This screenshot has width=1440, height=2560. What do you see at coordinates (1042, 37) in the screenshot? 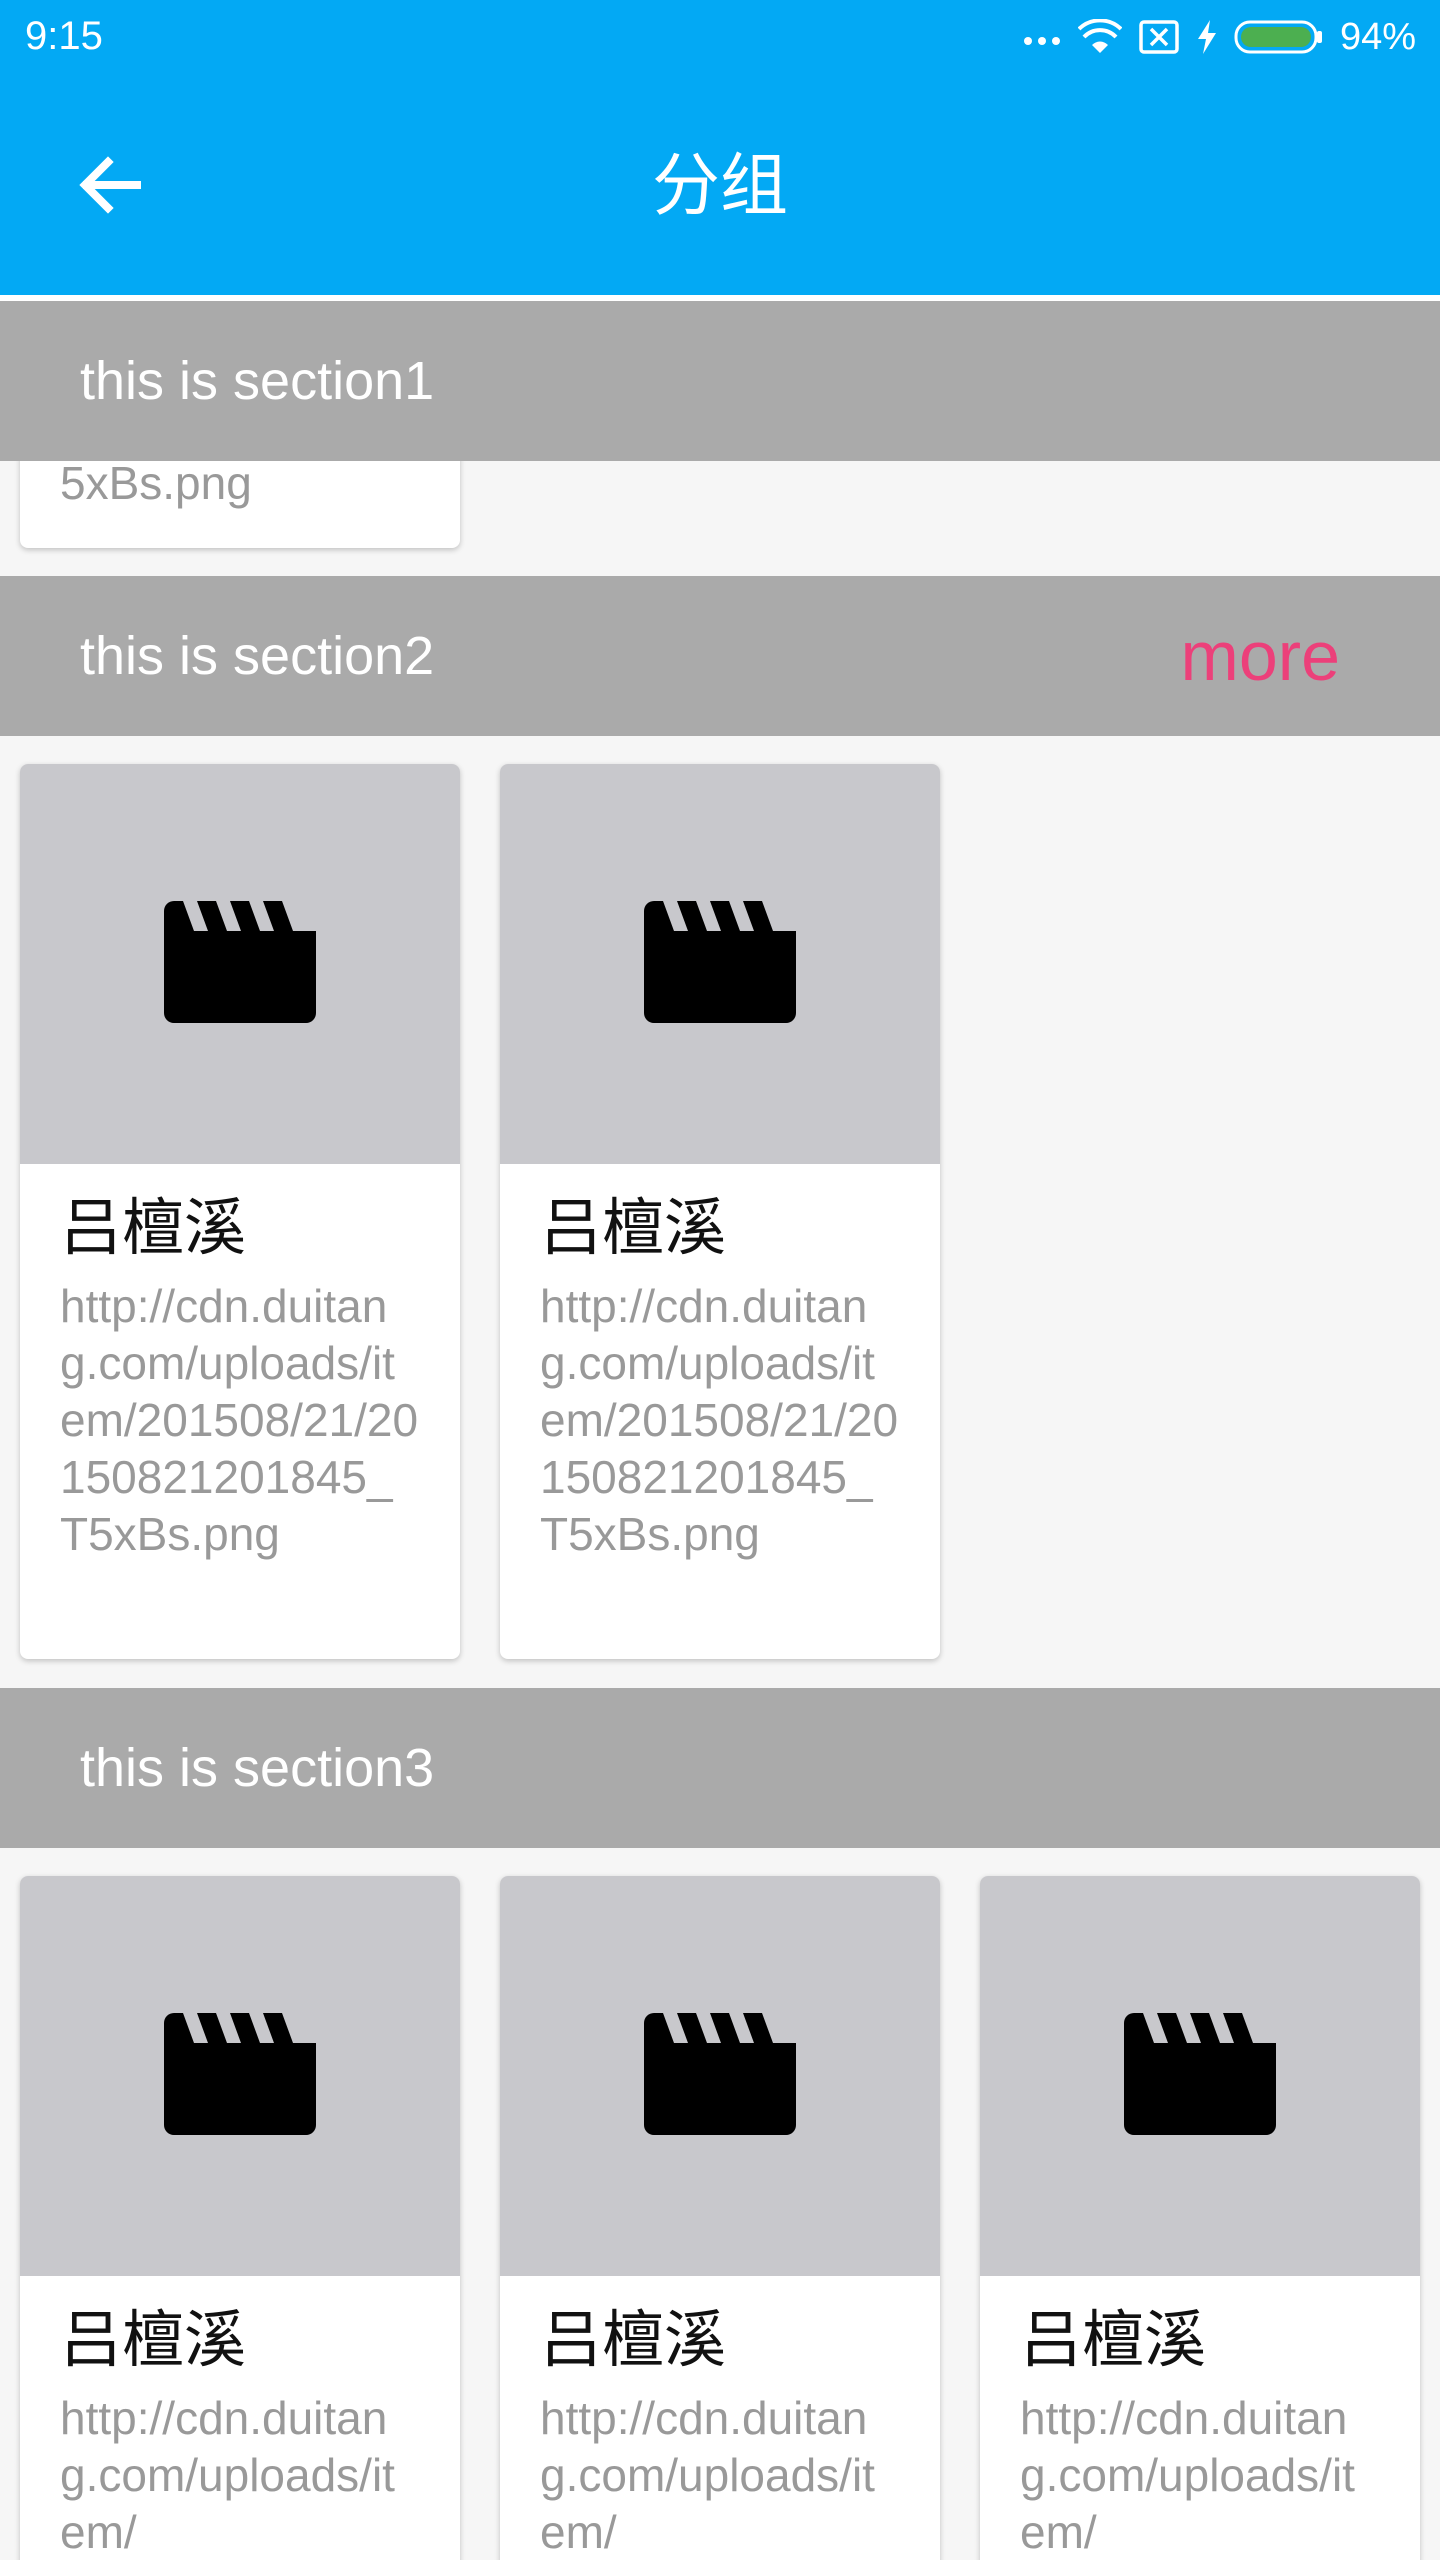
I see `more-dots-icon` at bounding box center [1042, 37].